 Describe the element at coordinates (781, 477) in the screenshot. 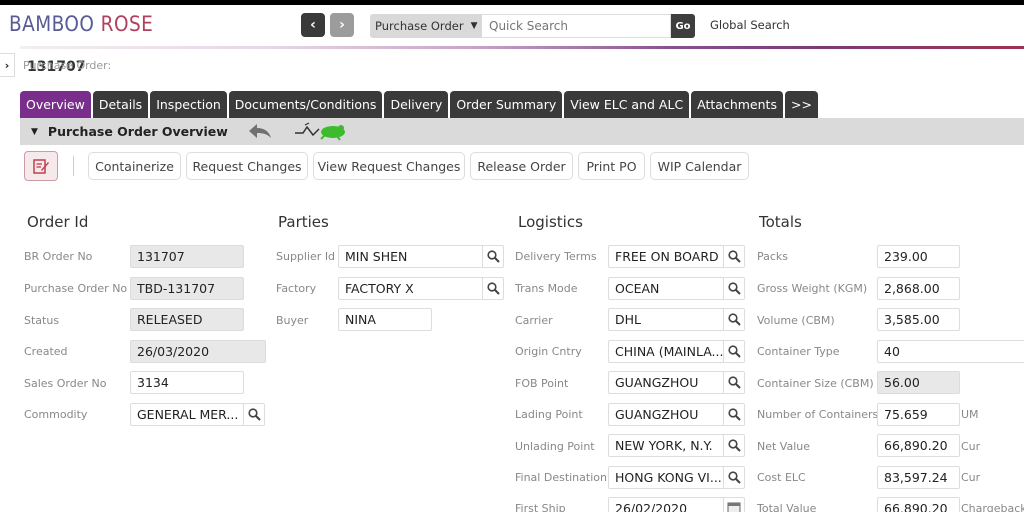

I see `field-label: Cost ELC` at that location.